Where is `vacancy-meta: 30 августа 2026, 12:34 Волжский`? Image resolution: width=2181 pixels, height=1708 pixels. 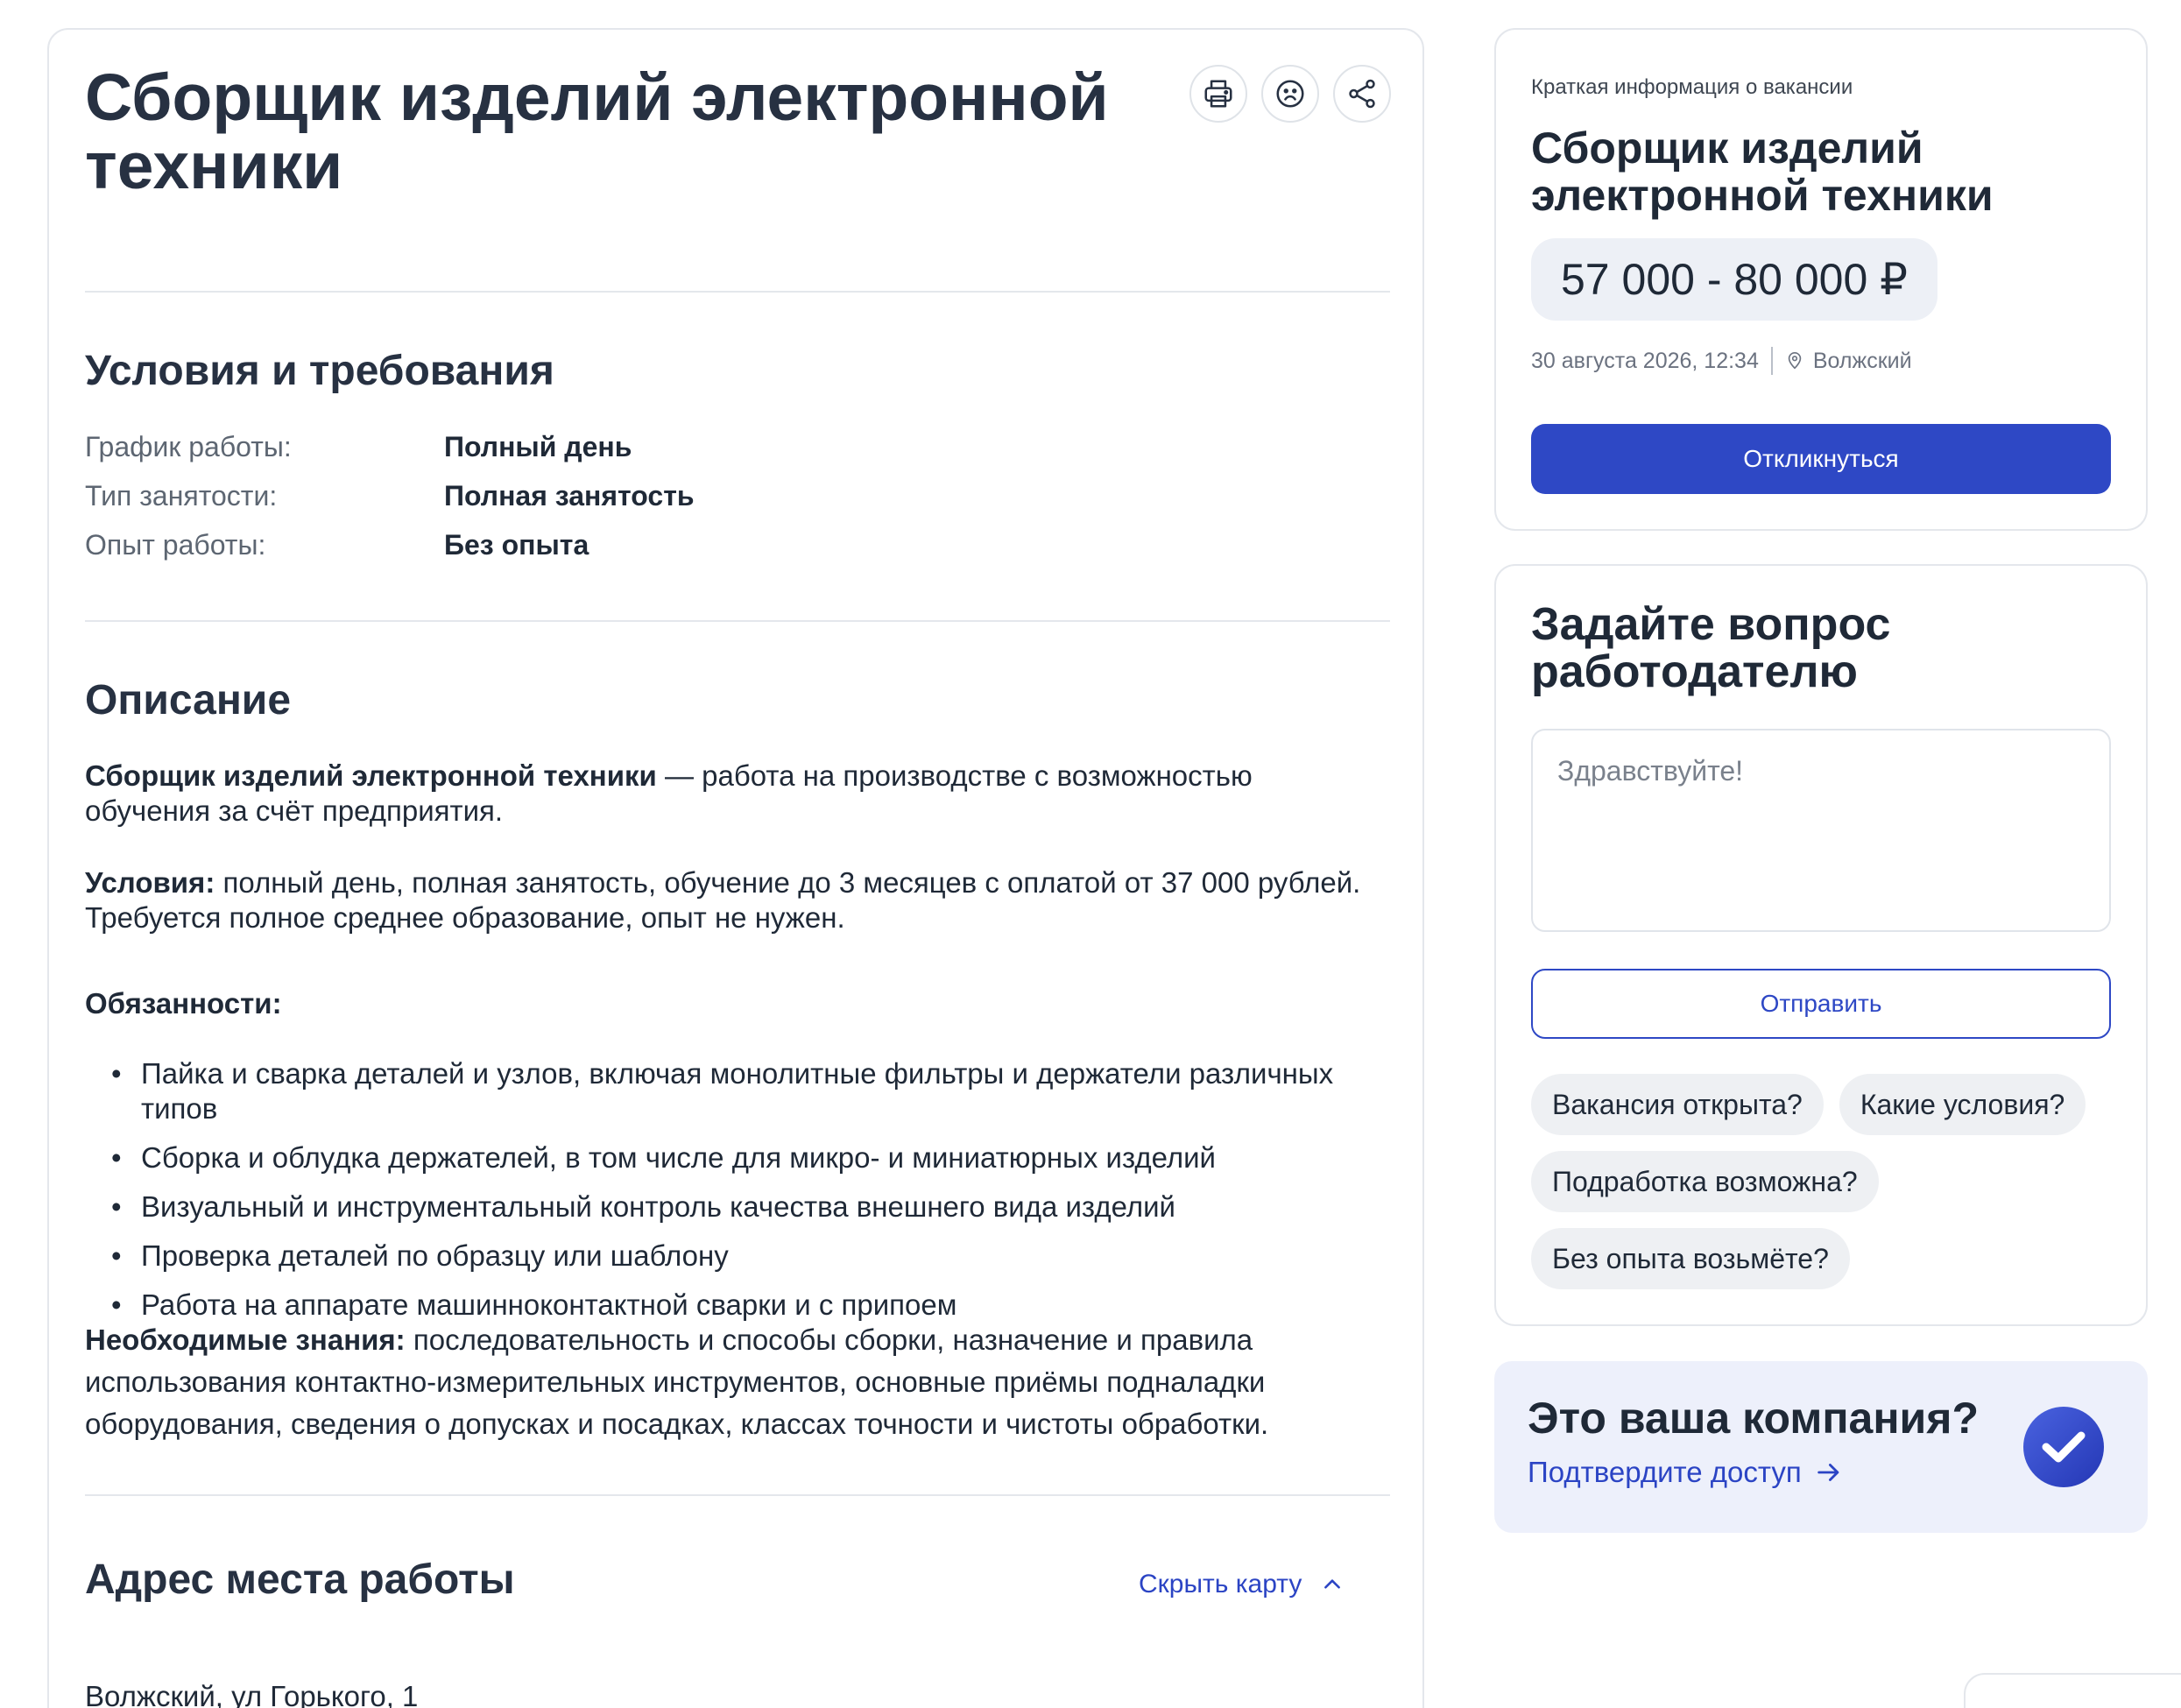
vacancy-meta: 30 августа 2026, 12:34 Волжский is located at coordinates (1721, 361).